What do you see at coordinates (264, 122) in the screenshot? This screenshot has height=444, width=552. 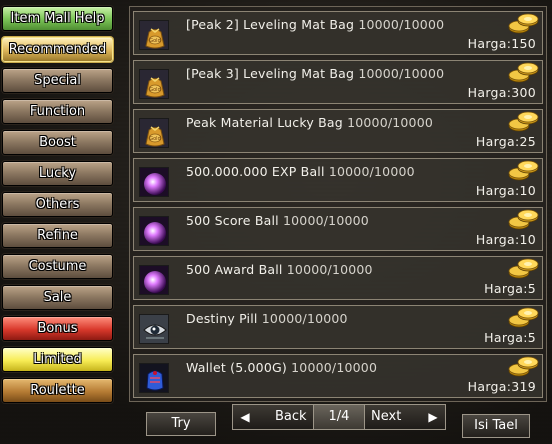 I see `item-title: Peak Material Lucky Bag` at bounding box center [264, 122].